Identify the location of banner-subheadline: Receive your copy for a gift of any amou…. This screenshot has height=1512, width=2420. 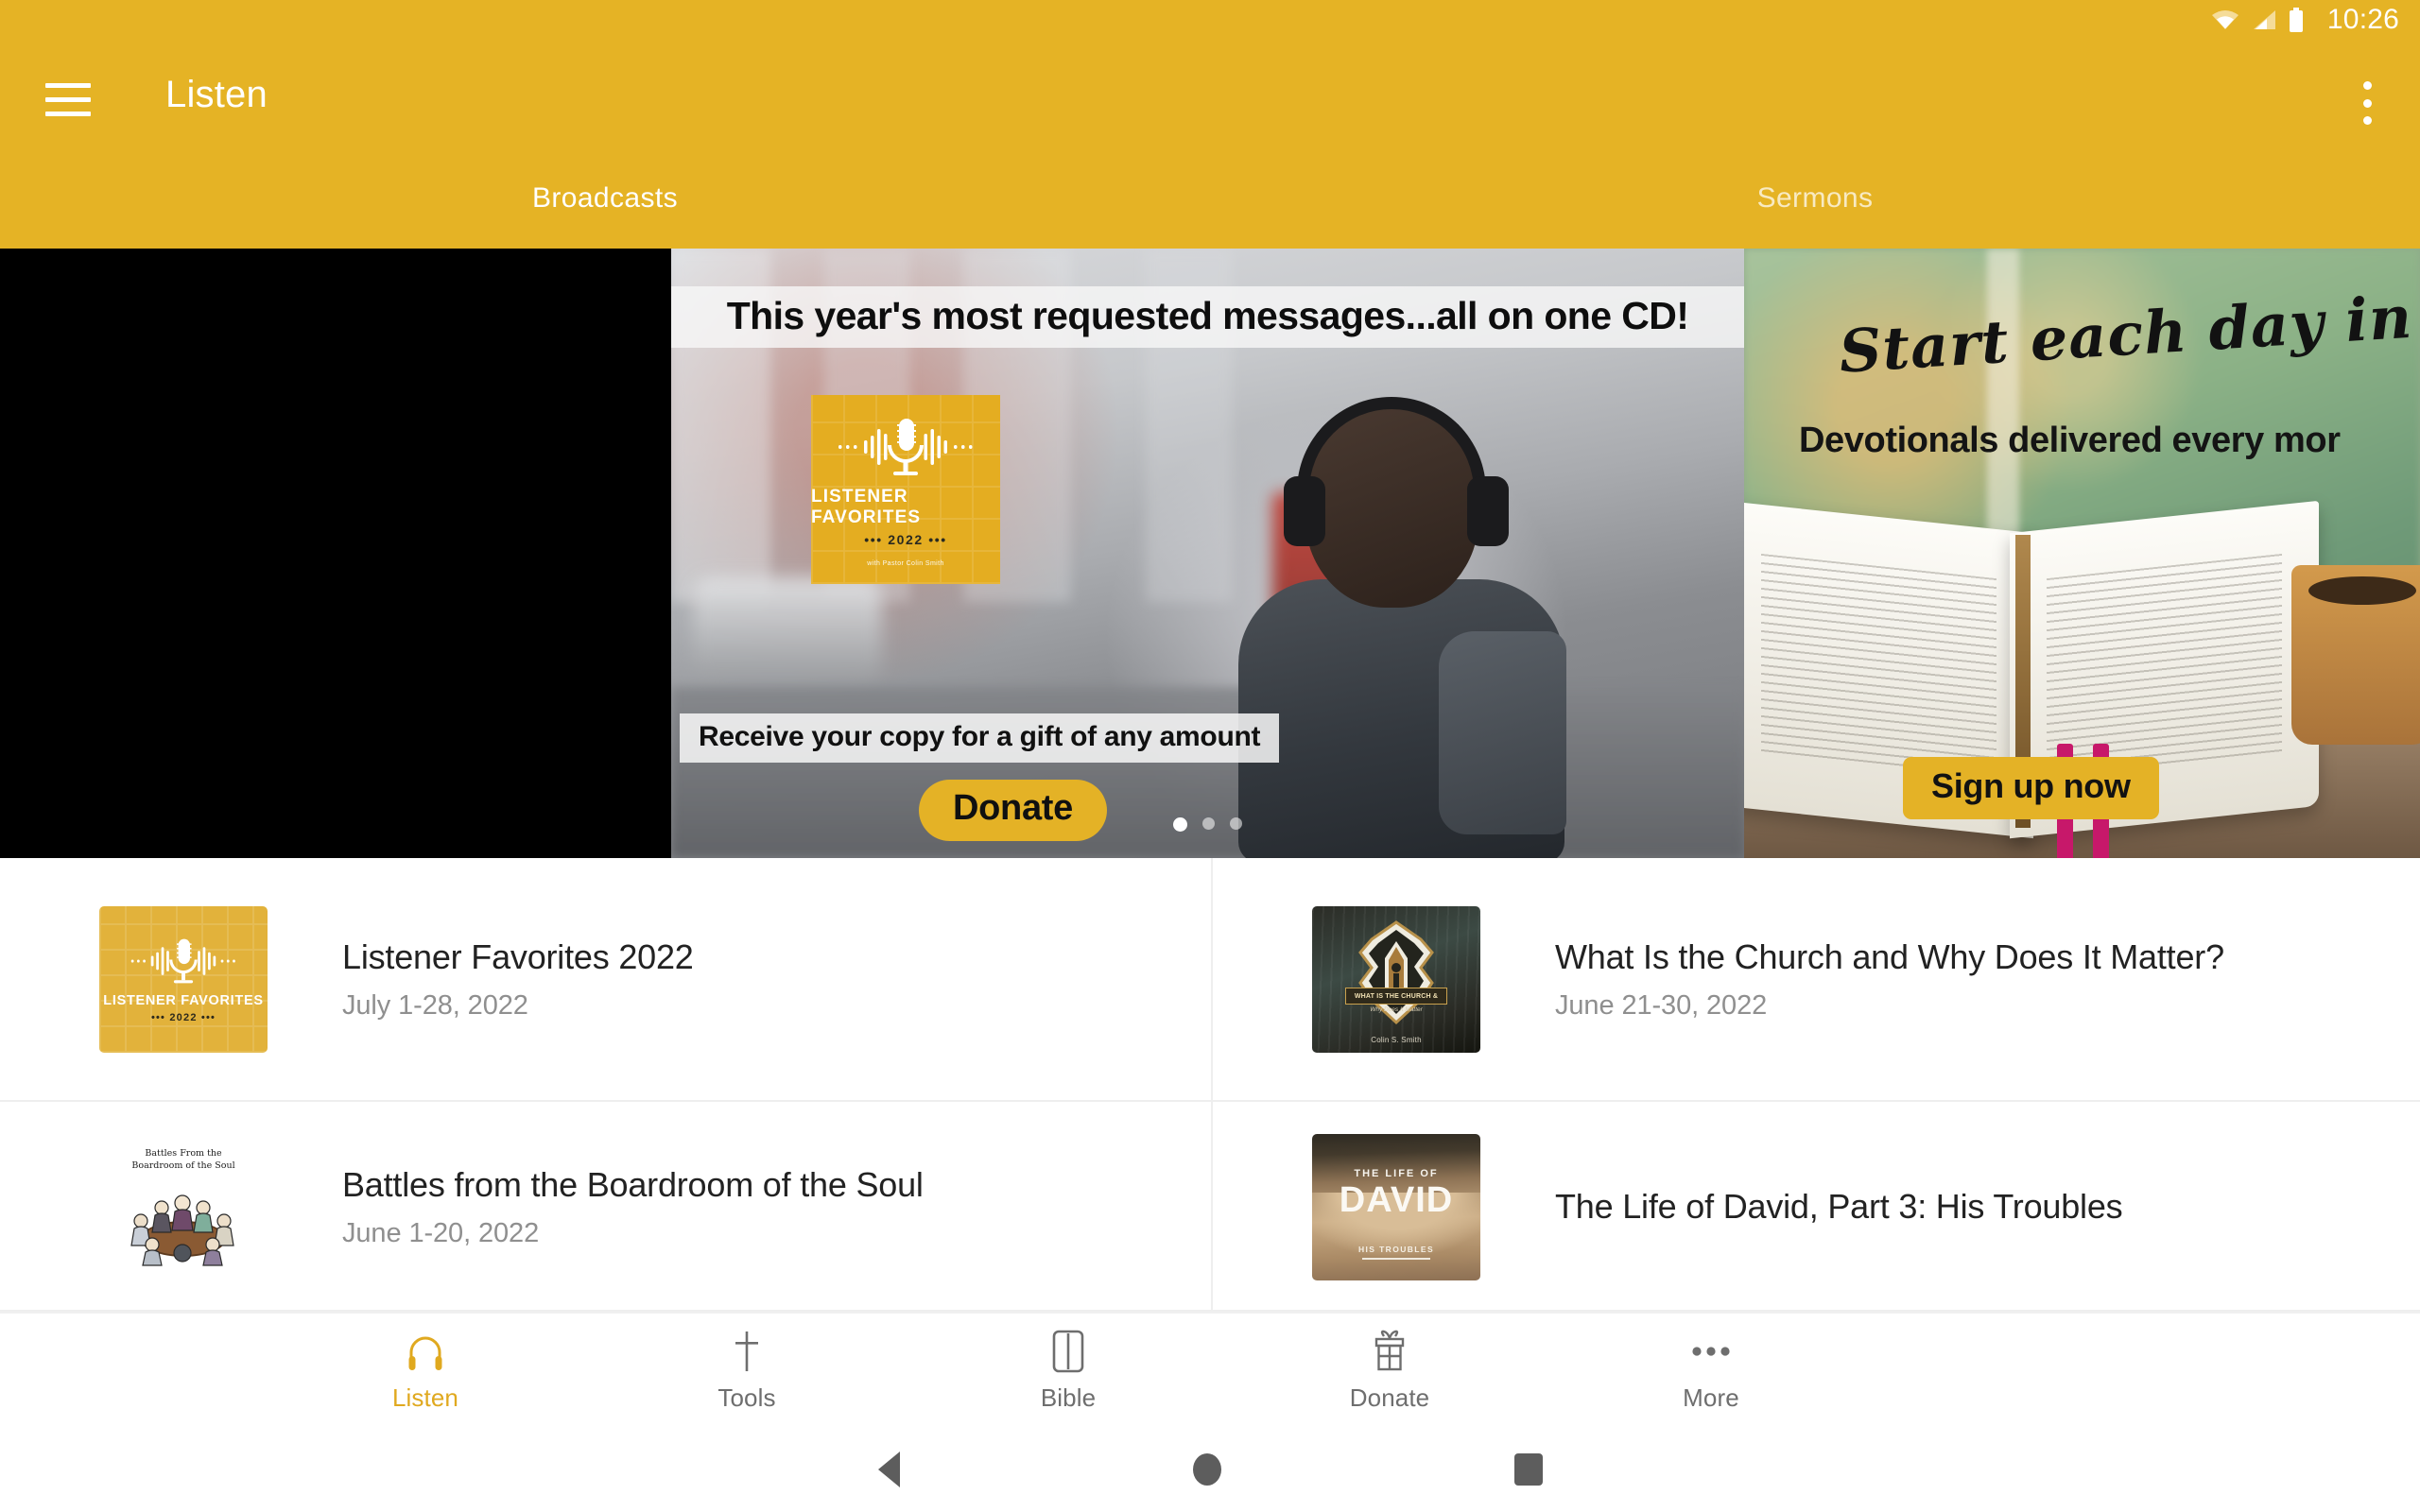
(980, 738).